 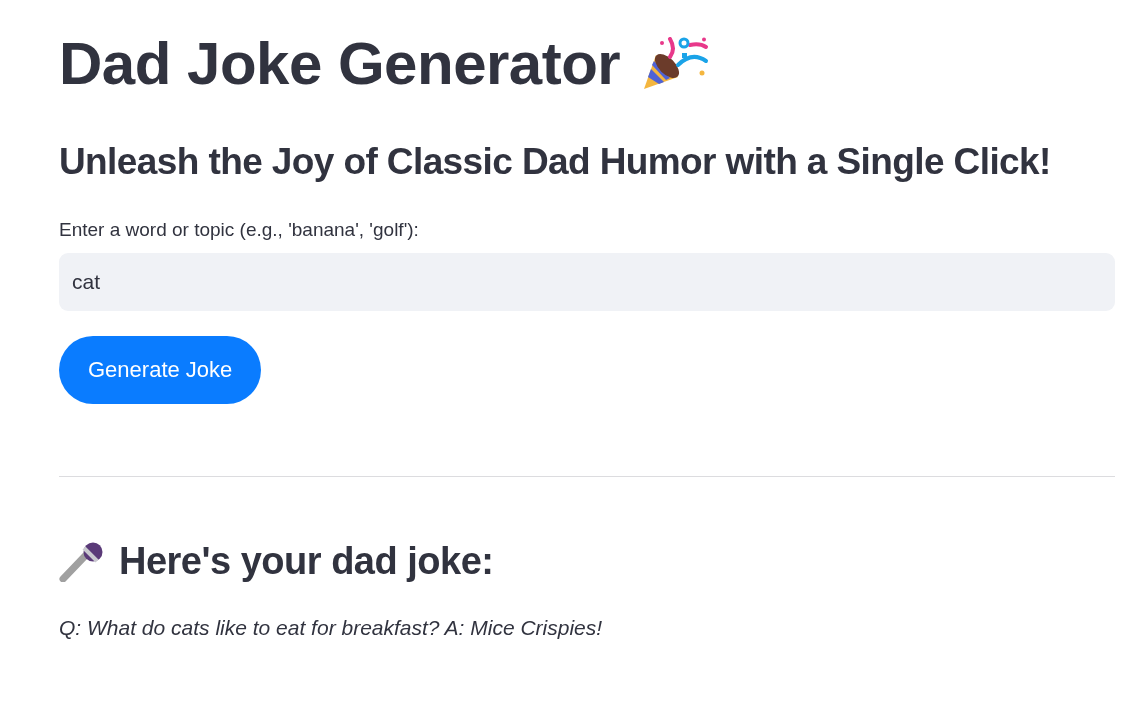 I want to click on result-heading: Here's your dad joke:, so click(x=306, y=562).